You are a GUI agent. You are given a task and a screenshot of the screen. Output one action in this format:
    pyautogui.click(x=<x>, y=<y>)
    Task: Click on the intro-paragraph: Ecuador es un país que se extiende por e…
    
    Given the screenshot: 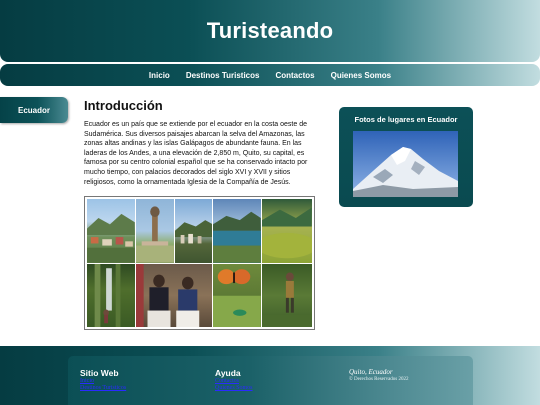 What is the action you would take?
    pyautogui.click(x=196, y=153)
    